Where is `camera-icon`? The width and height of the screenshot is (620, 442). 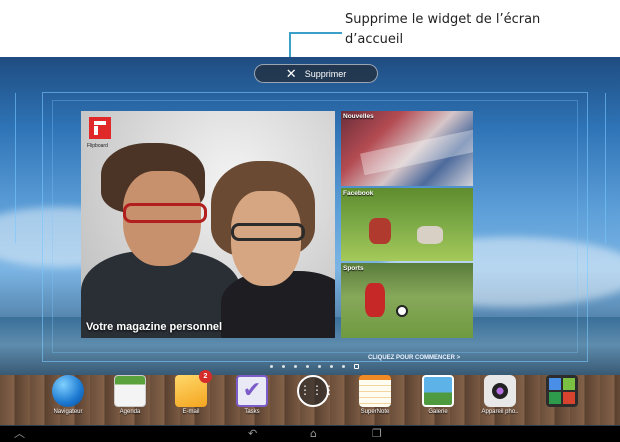
camera-icon is located at coordinates (500, 391).